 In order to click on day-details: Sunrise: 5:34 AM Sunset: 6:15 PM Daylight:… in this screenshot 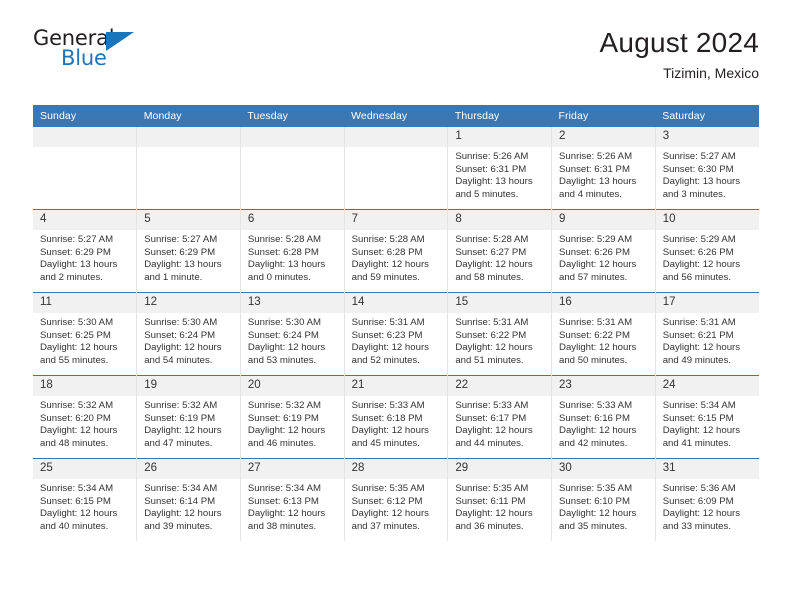, I will do `click(84, 506)`.